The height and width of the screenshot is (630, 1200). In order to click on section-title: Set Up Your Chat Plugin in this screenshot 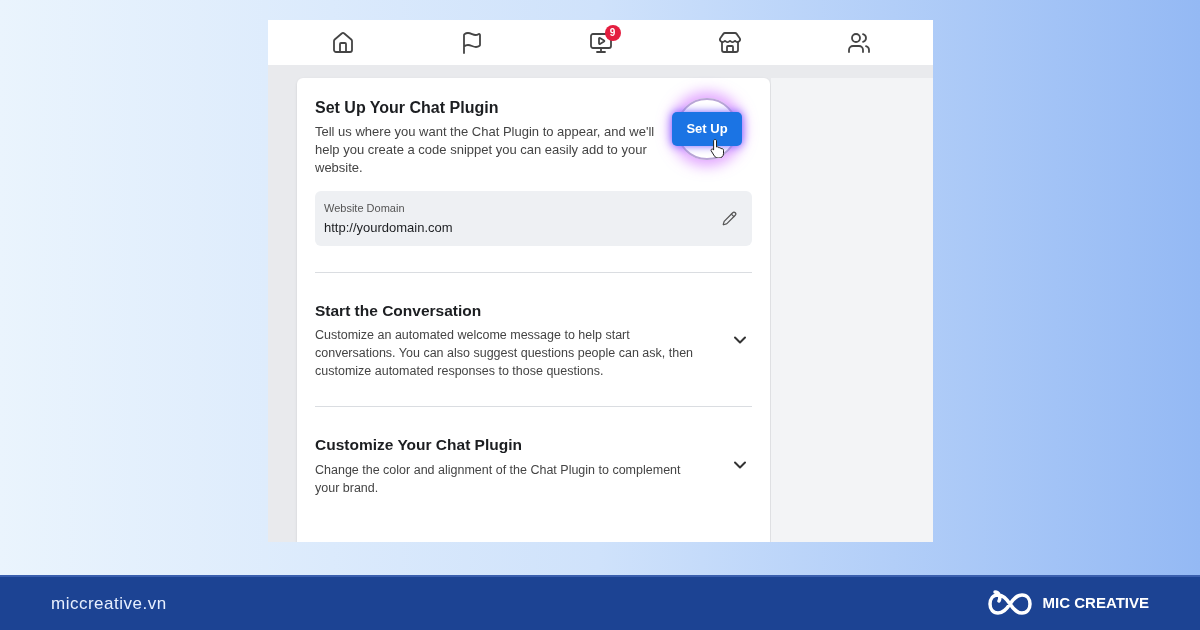, I will do `click(407, 108)`.